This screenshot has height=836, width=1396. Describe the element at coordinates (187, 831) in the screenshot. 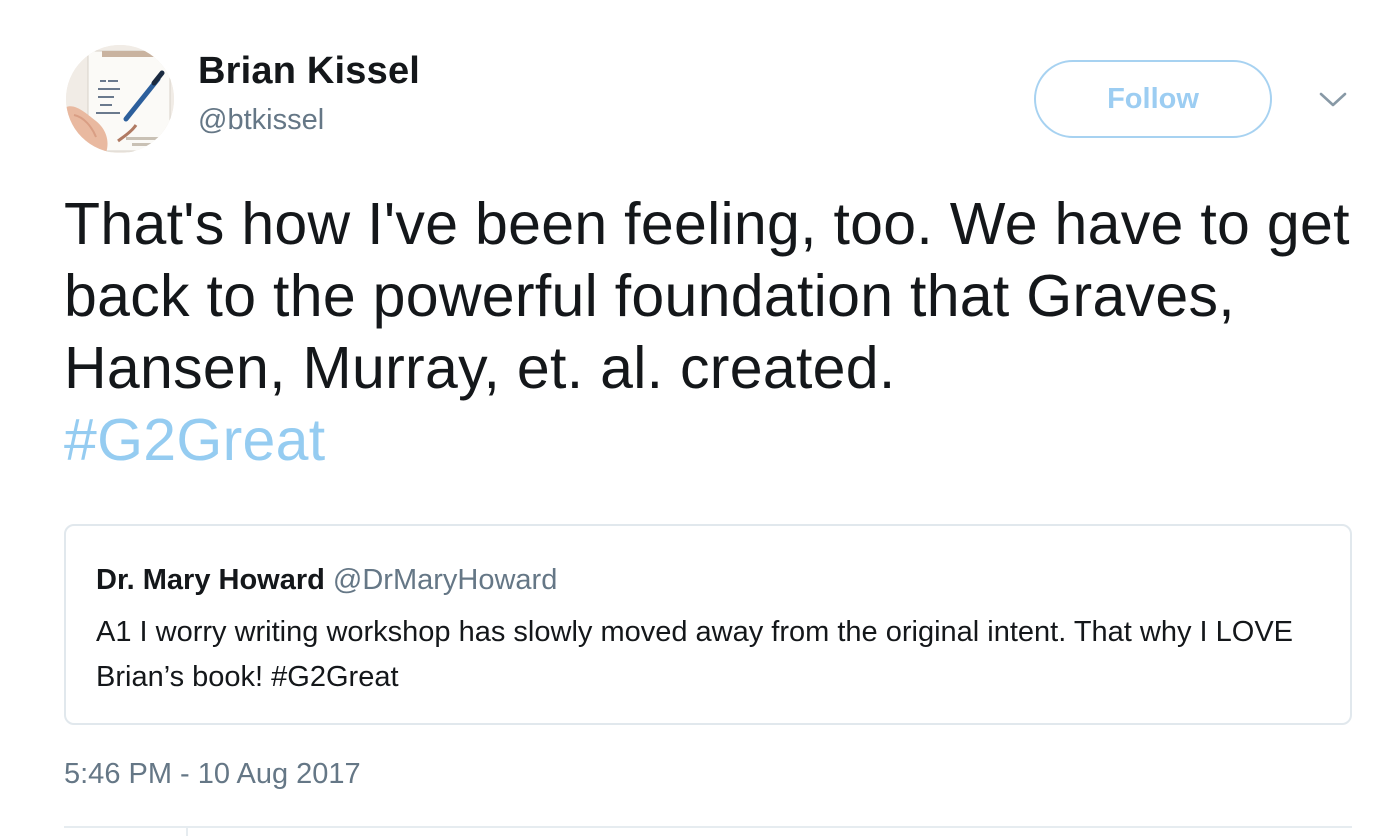

I see `divider-tick` at that location.